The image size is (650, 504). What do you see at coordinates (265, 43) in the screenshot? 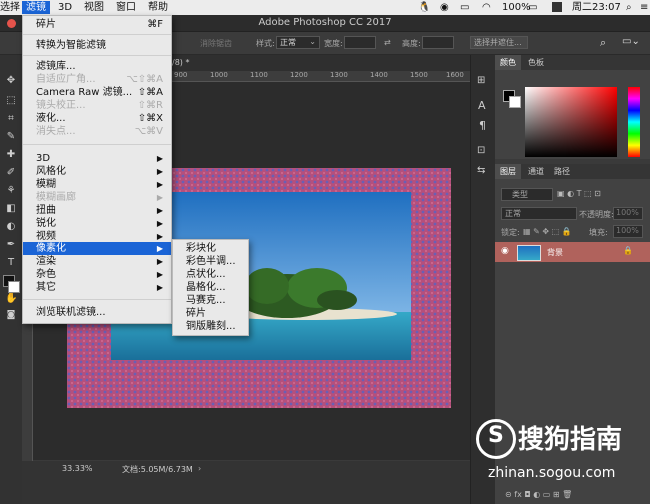
I see `style-label: 样式:` at bounding box center [265, 43].